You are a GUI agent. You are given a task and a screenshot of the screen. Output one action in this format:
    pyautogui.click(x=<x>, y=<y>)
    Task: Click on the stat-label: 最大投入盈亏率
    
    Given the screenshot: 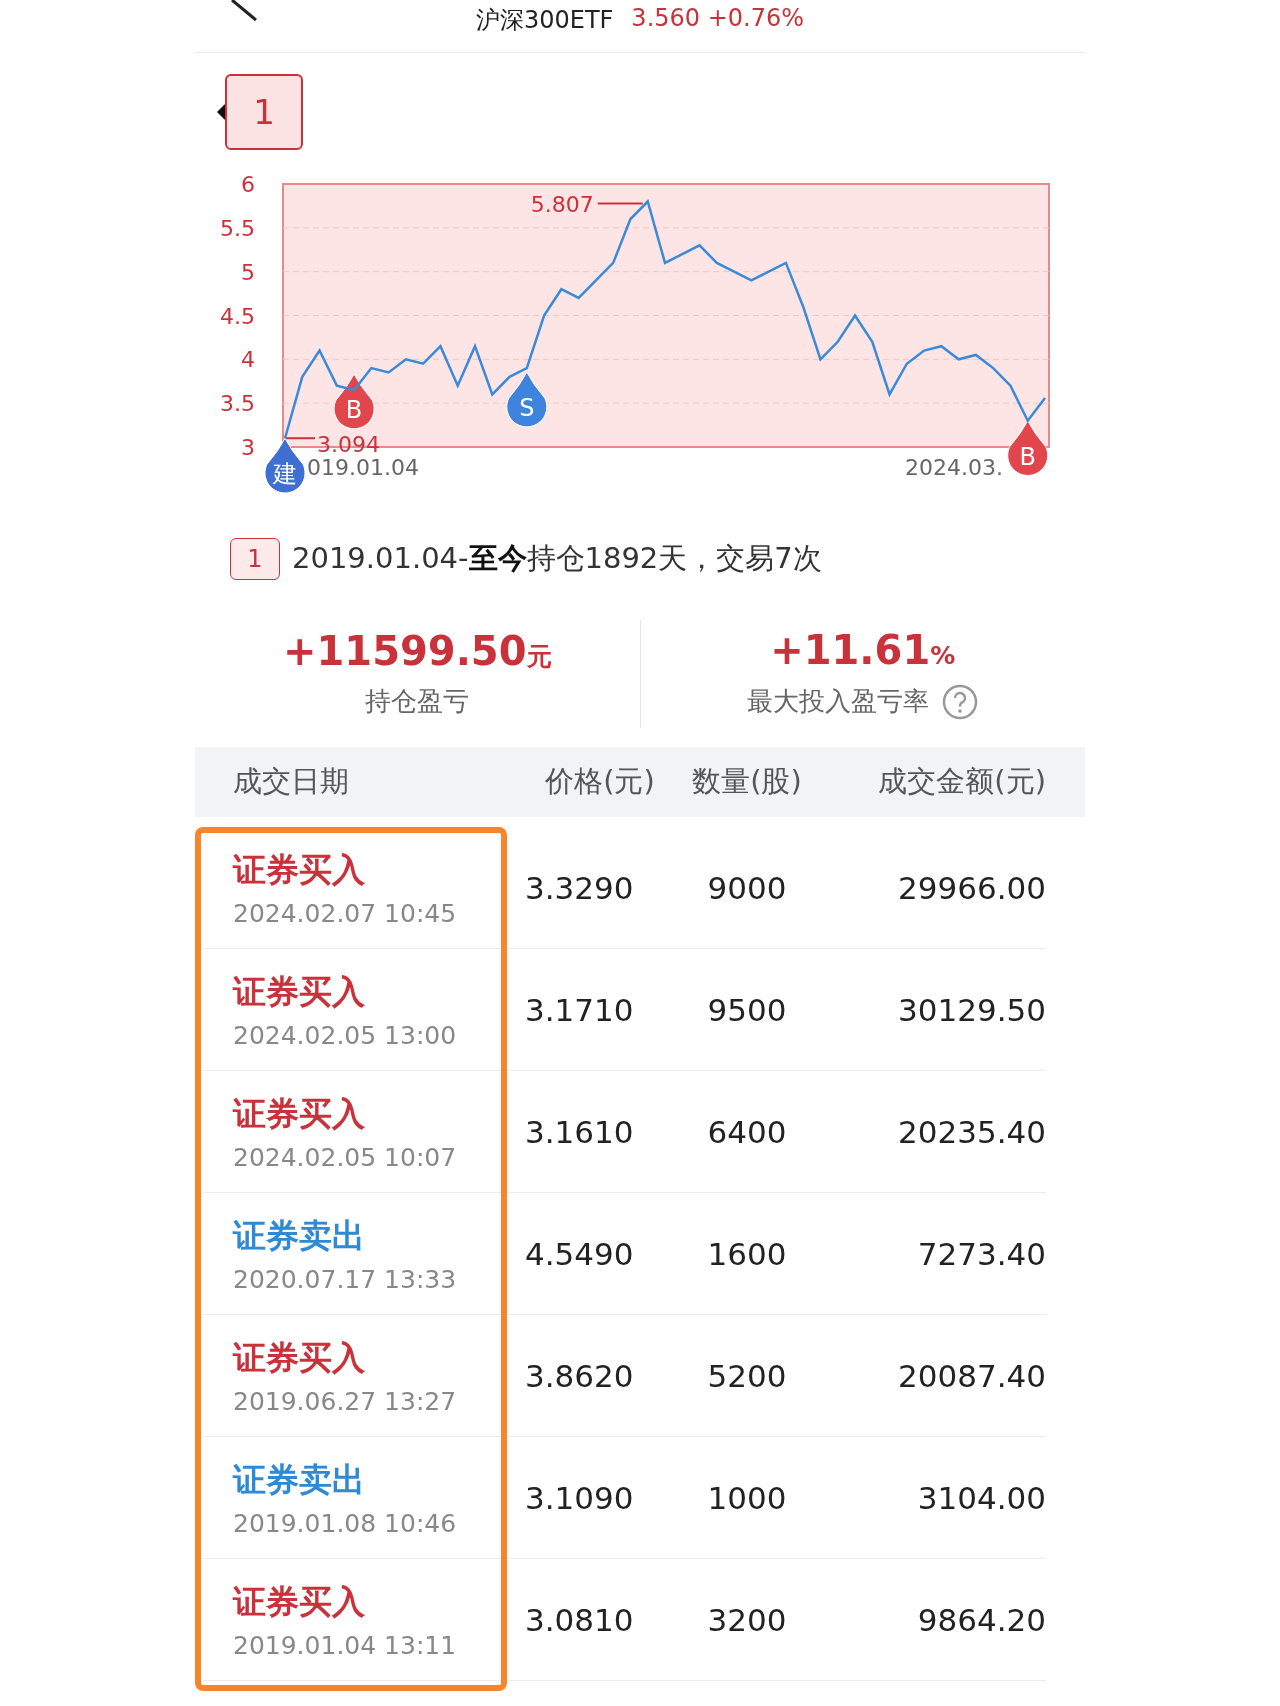 What is the action you would take?
    pyautogui.click(x=837, y=701)
    